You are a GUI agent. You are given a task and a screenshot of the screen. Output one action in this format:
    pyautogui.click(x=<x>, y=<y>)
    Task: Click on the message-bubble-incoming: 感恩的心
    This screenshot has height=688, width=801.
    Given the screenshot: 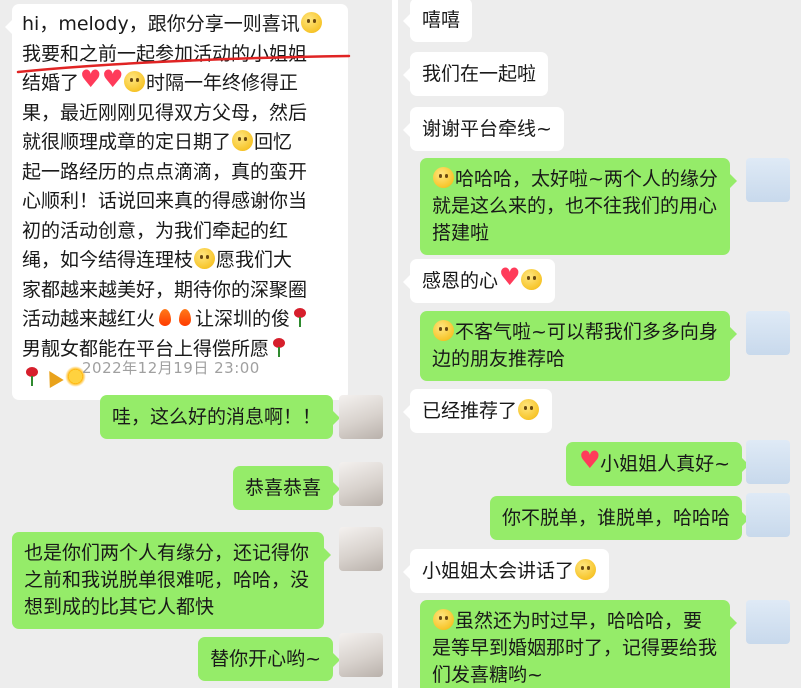 What is the action you would take?
    pyautogui.click(x=479, y=281)
    